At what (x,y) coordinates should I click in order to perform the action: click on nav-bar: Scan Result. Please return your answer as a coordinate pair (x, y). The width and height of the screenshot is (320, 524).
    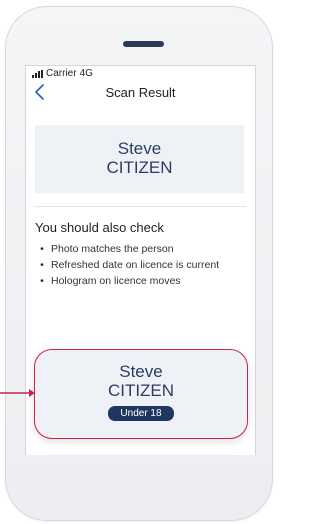
    Looking at the image, I should click on (140, 93).